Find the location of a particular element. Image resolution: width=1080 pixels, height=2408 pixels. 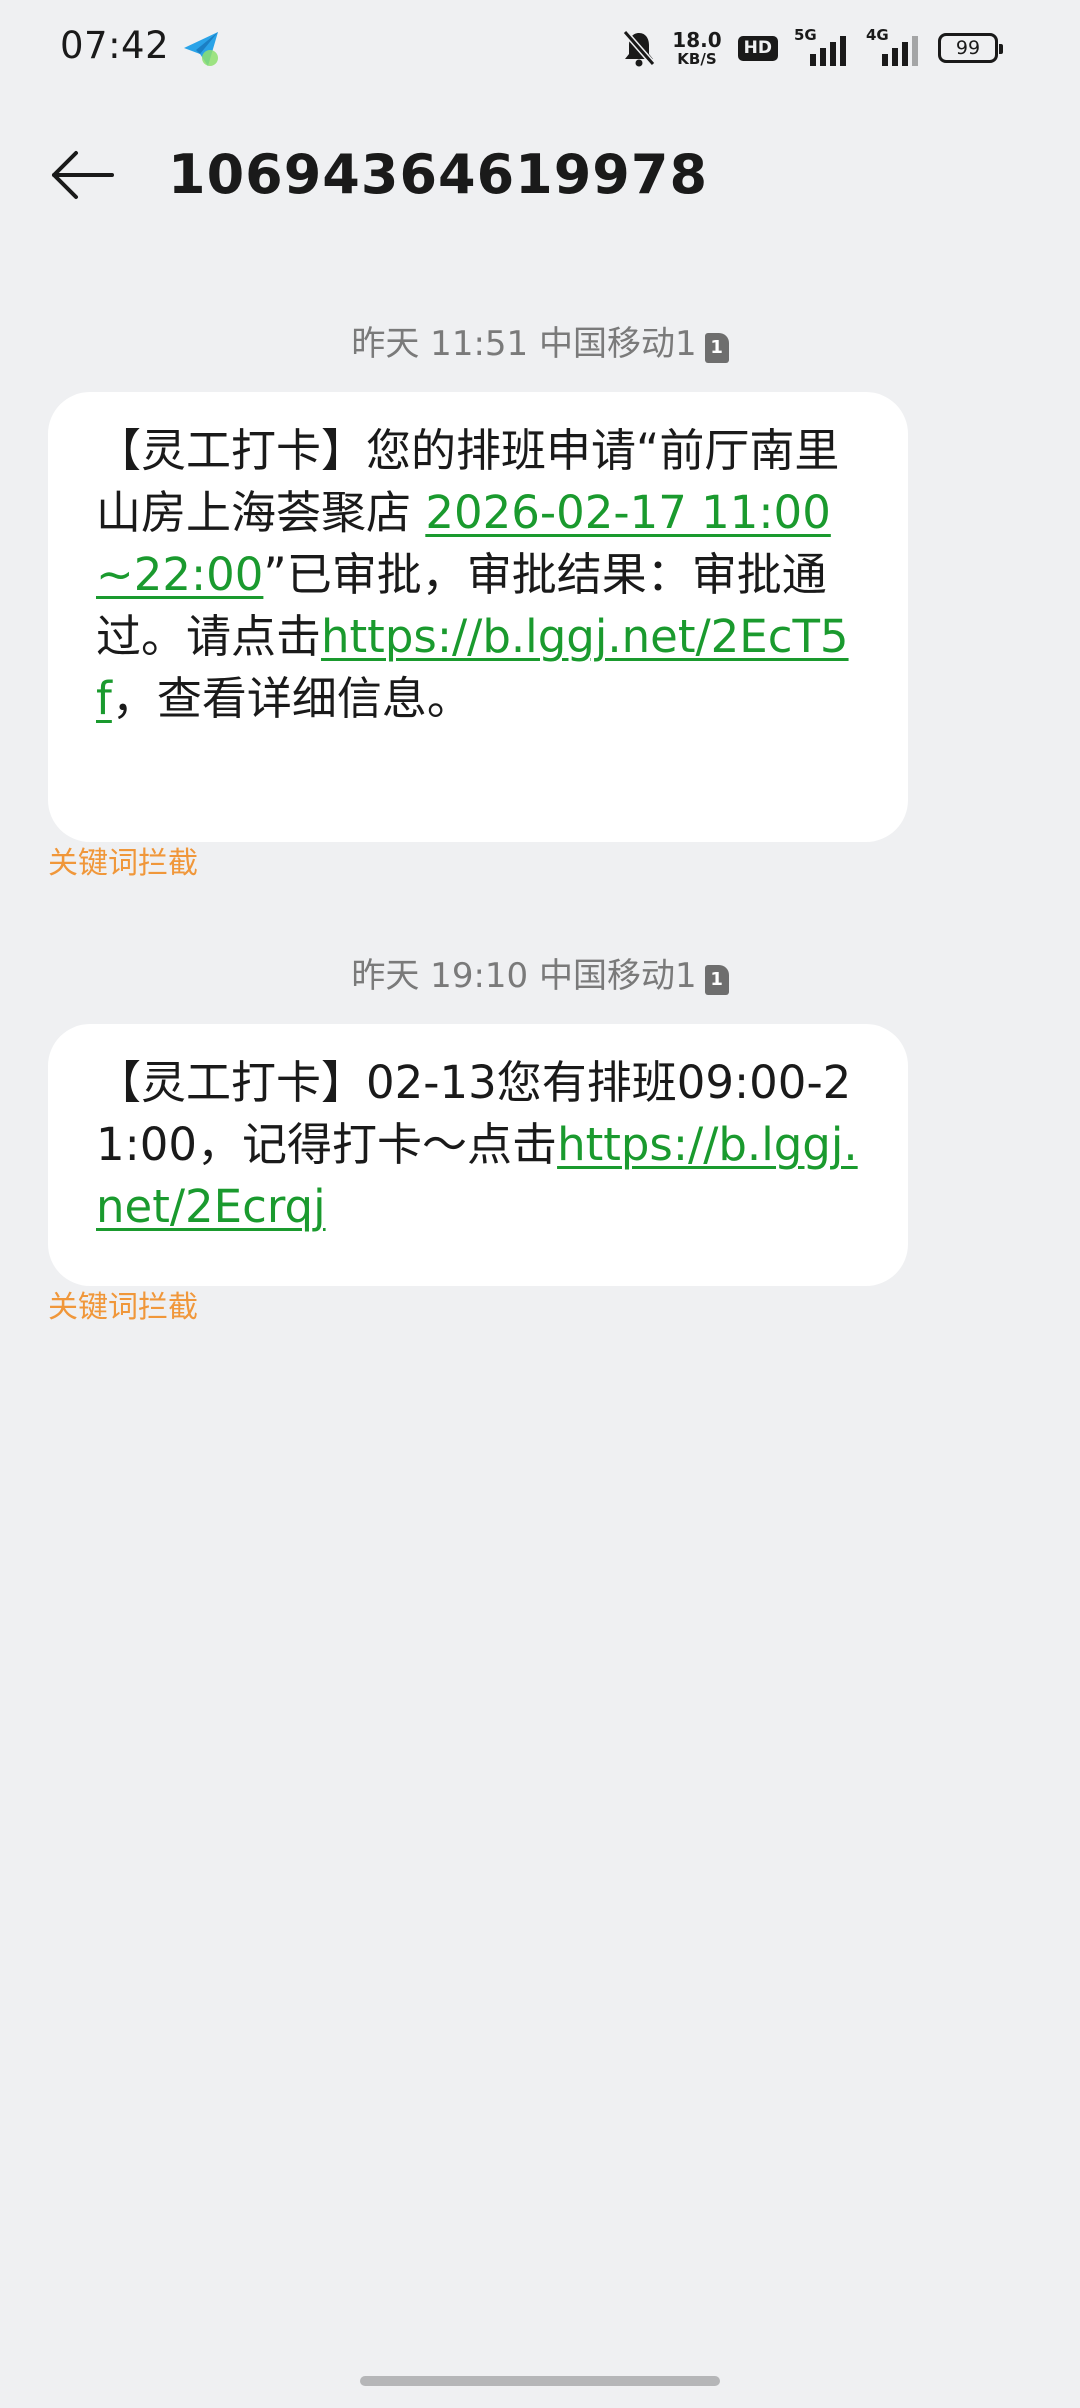

conversation-title: 10694364619978 is located at coordinates (438, 174).